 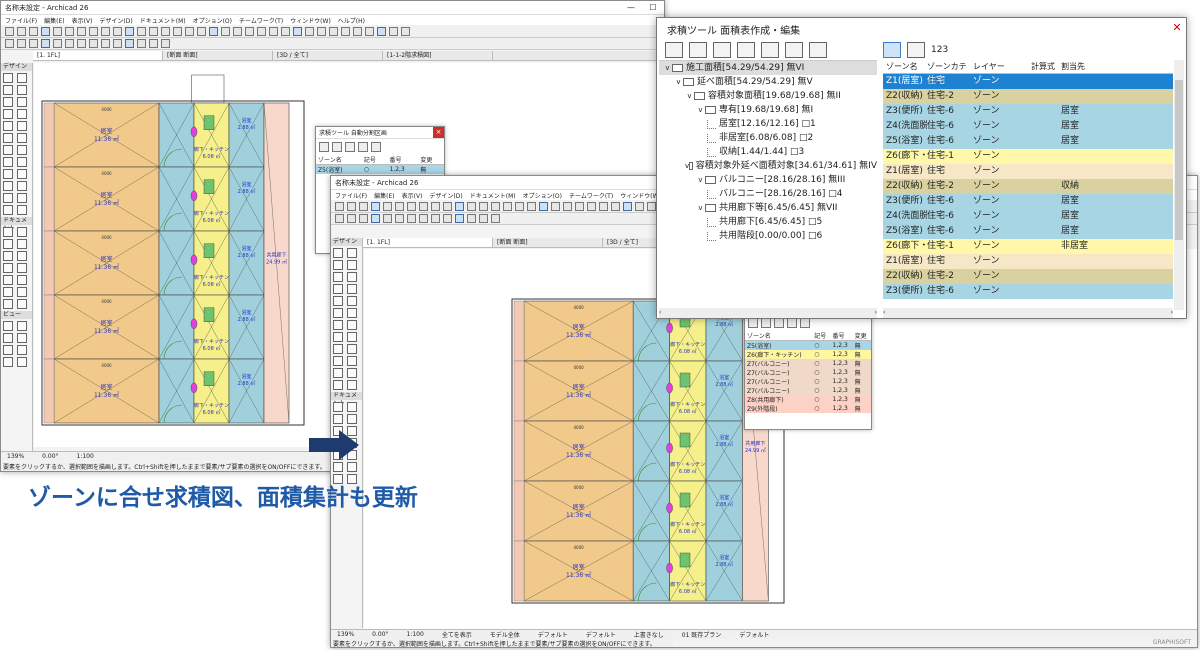 What do you see at coordinates (678, 82) in the screenshot?
I see `chevron-down-icon: v` at bounding box center [678, 82].